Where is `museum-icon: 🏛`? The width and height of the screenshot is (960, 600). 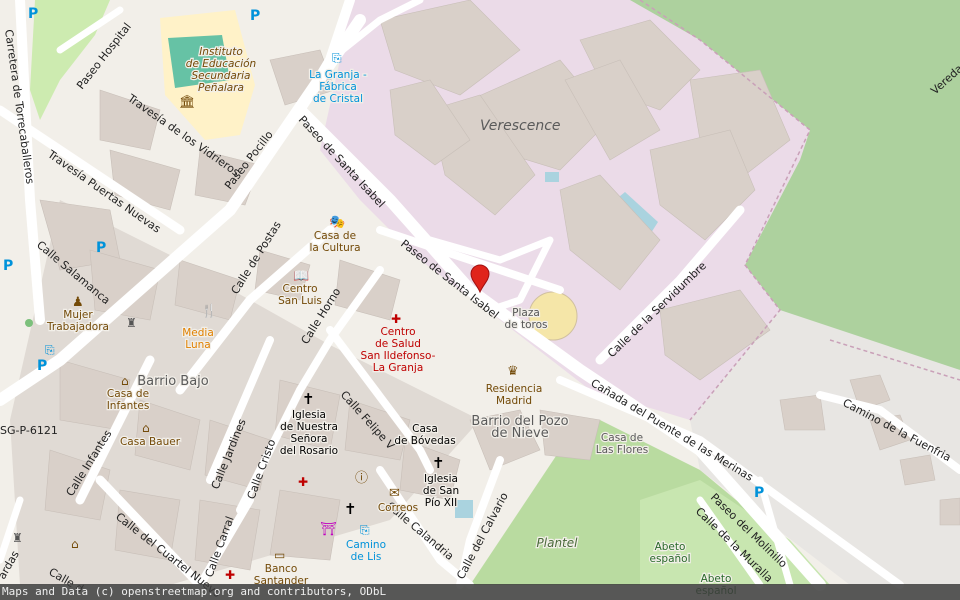 museum-icon: 🏛 is located at coordinates (187, 102).